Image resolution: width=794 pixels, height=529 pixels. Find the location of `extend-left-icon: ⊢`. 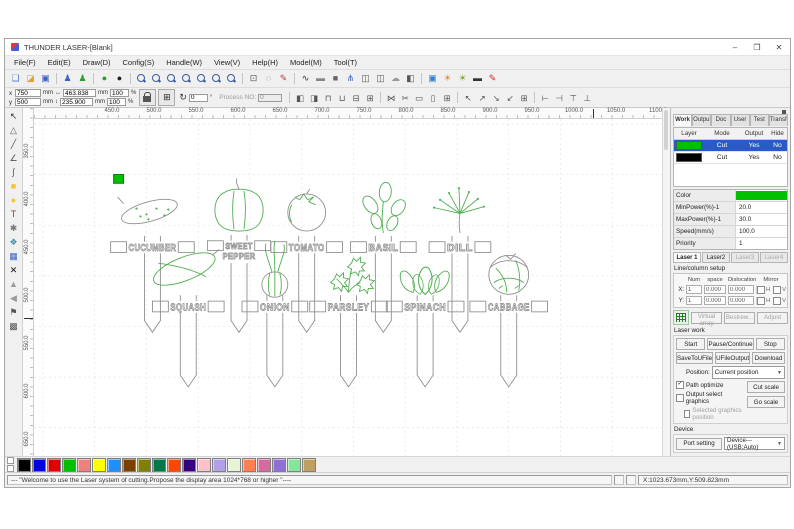

extend-left-icon: ⊢ is located at coordinates (545, 98).